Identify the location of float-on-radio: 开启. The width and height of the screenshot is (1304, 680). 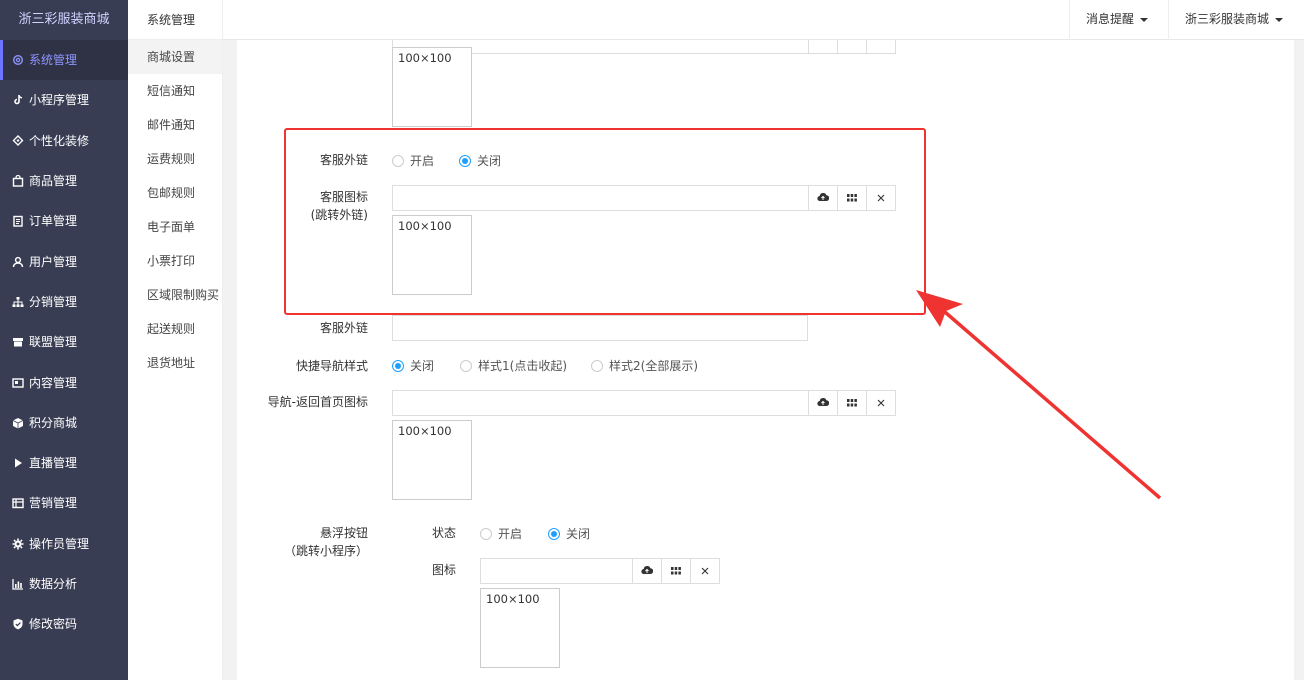
(501, 533).